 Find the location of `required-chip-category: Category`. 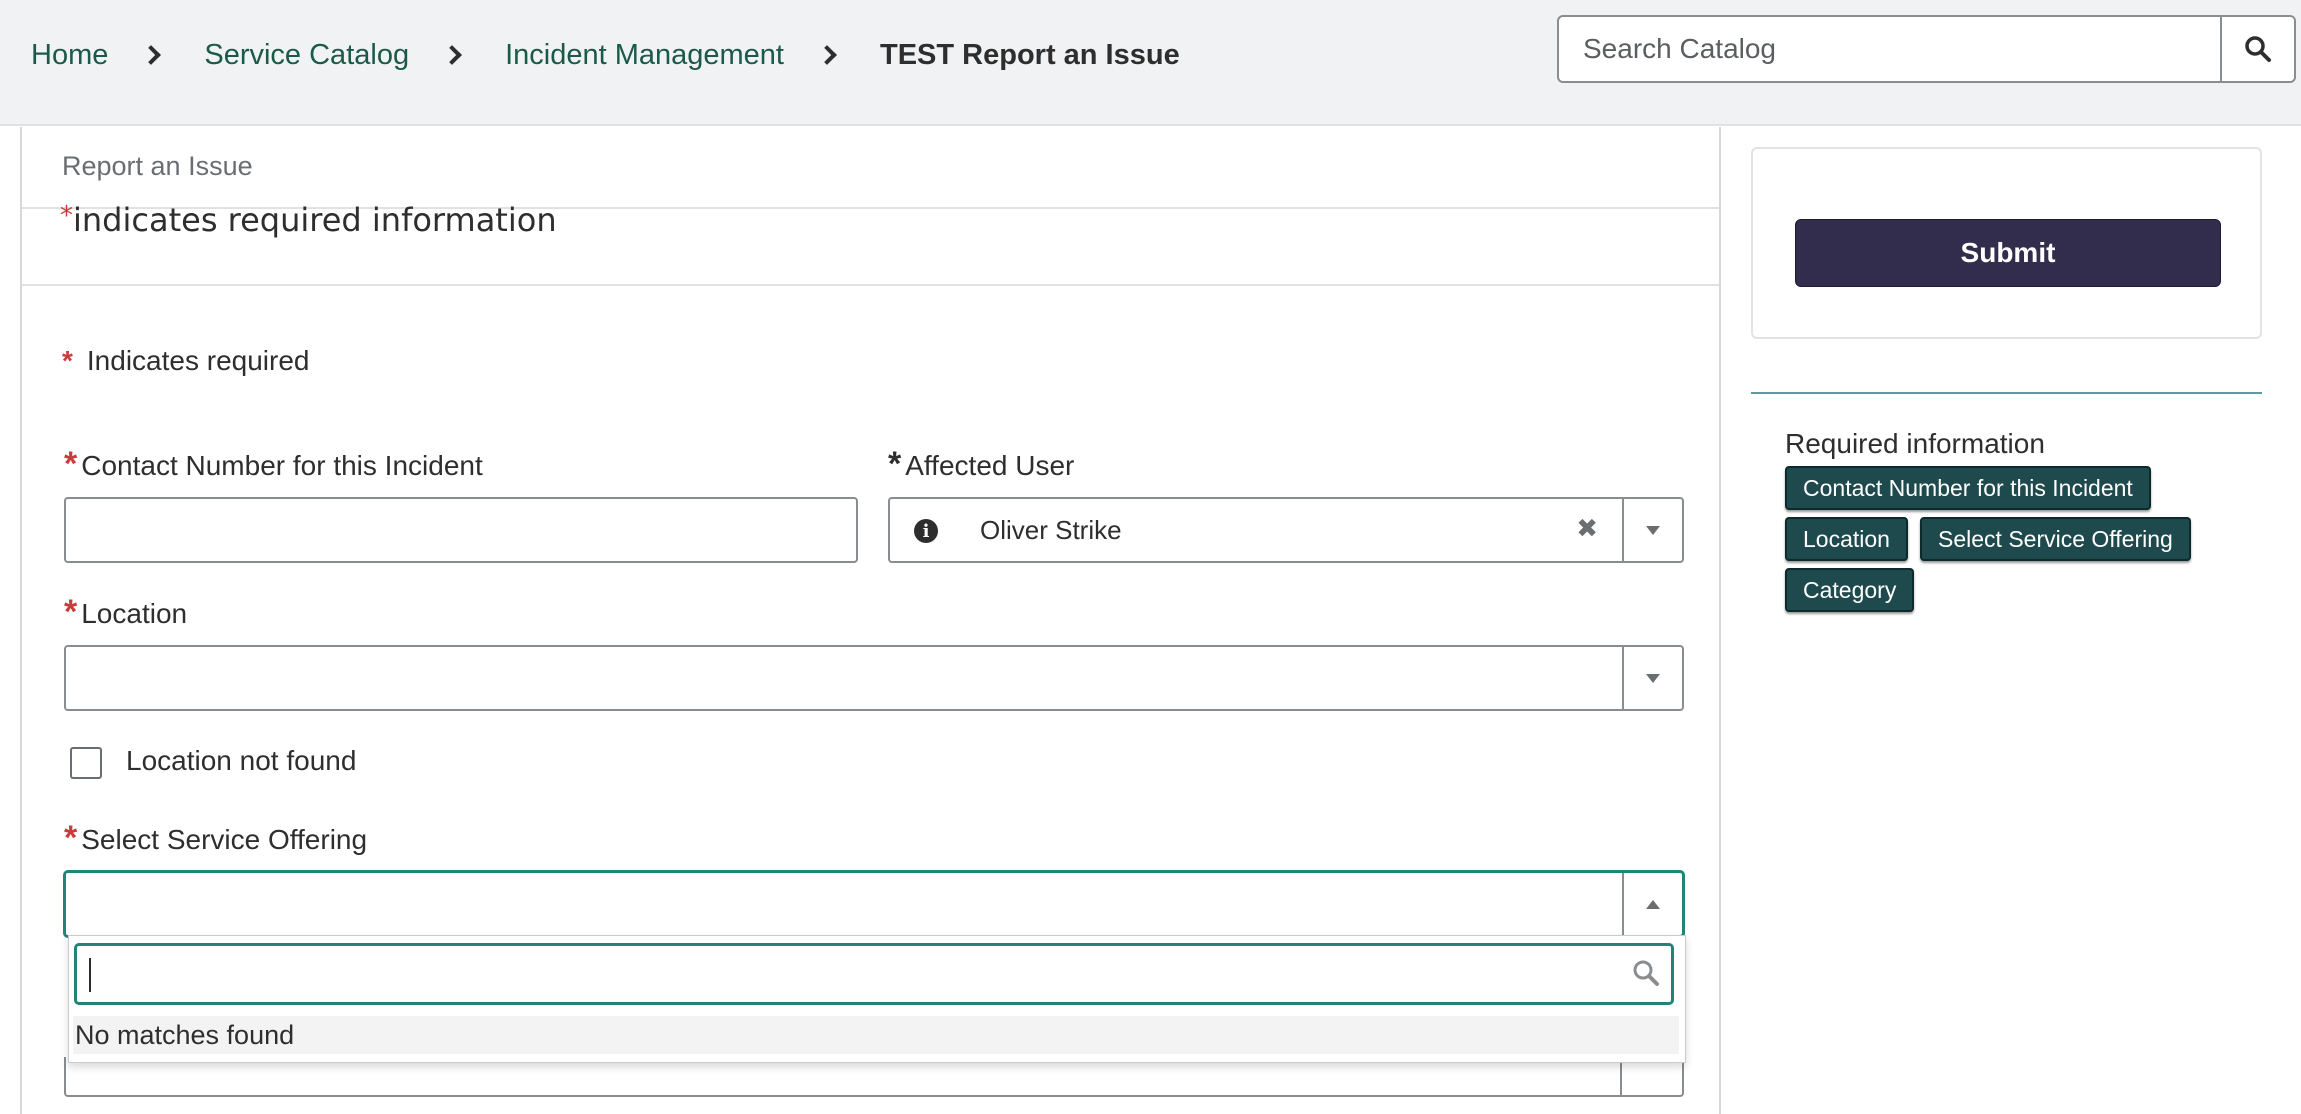

required-chip-category: Category is located at coordinates (1850, 590).